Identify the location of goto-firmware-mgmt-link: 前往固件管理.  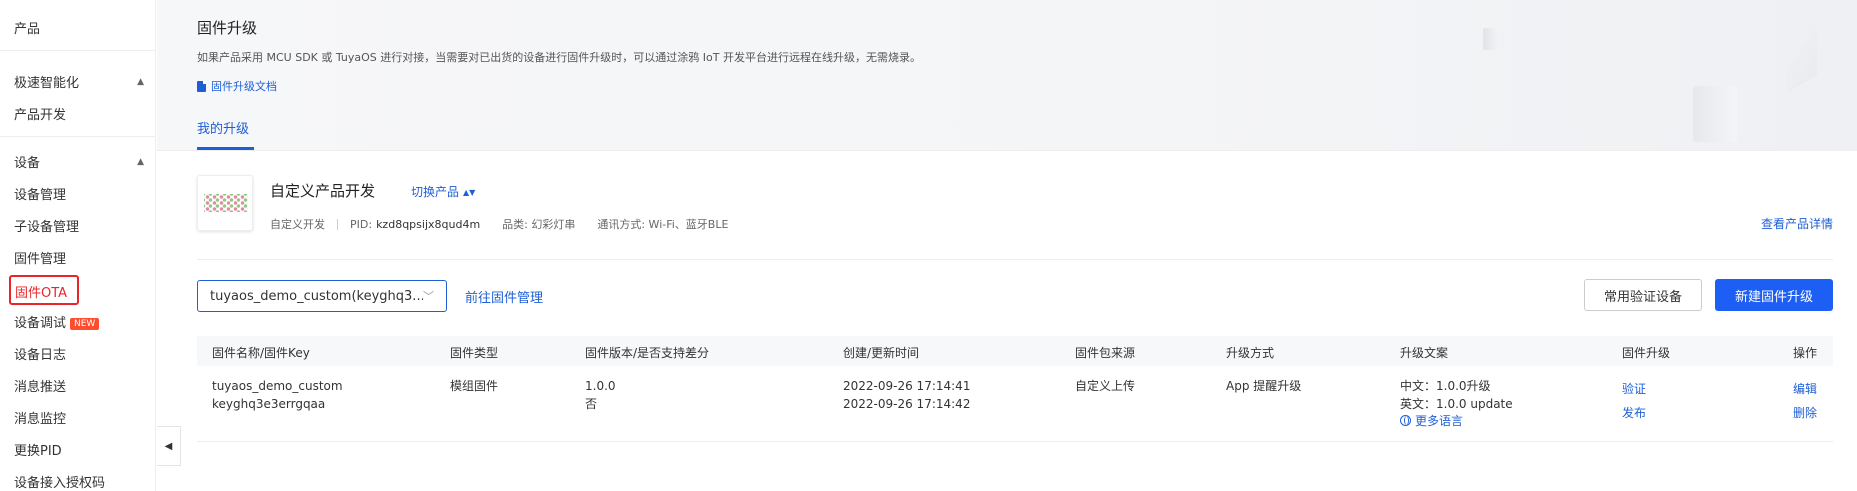
(504, 296).